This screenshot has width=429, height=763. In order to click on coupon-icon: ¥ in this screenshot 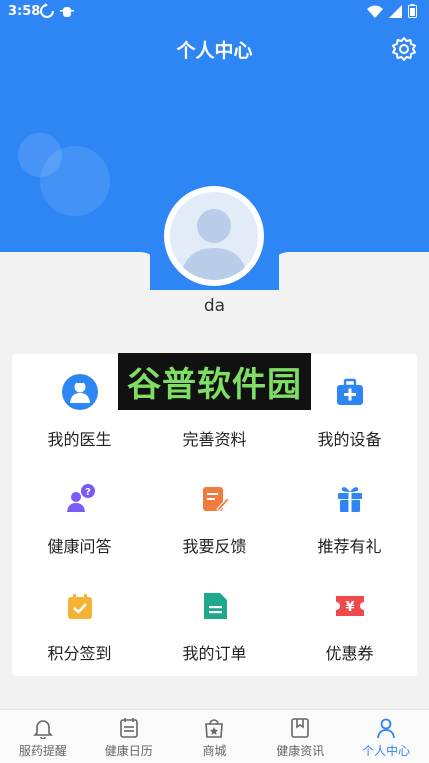, I will do `click(349, 606)`.